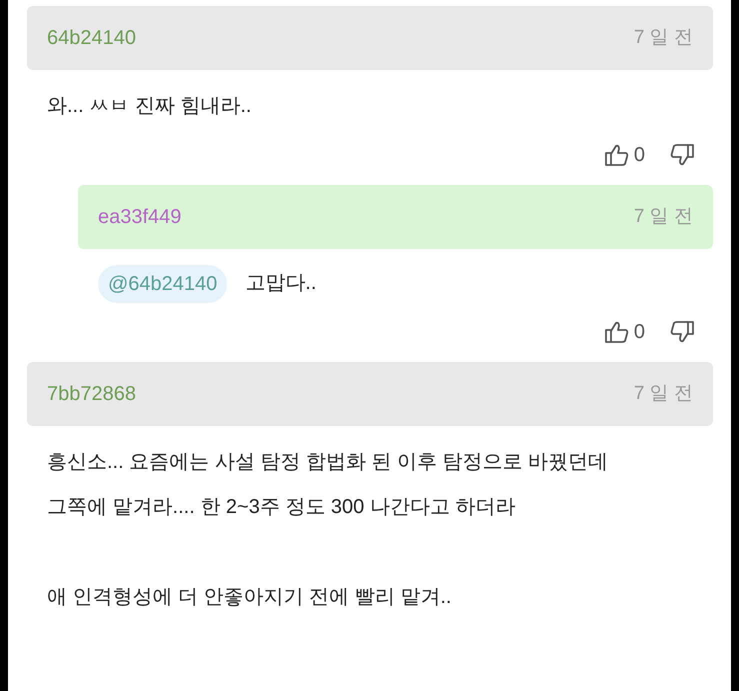 The image size is (739, 691). What do you see at coordinates (91, 38) in the screenshot?
I see `username: 64b24140` at bounding box center [91, 38].